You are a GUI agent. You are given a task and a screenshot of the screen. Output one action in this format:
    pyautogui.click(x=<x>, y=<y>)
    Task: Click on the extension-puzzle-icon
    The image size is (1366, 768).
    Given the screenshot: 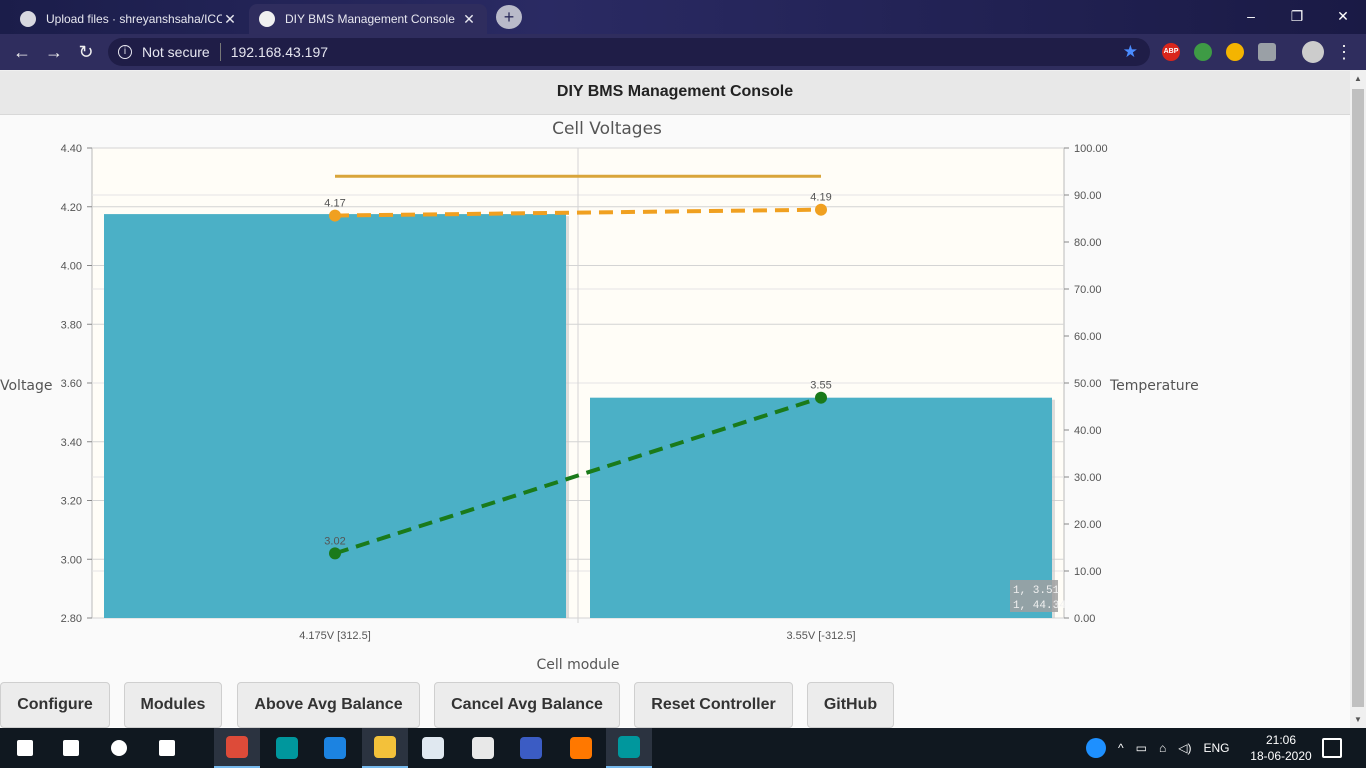 What is the action you would take?
    pyautogui.click(x=1267, y=52)
    